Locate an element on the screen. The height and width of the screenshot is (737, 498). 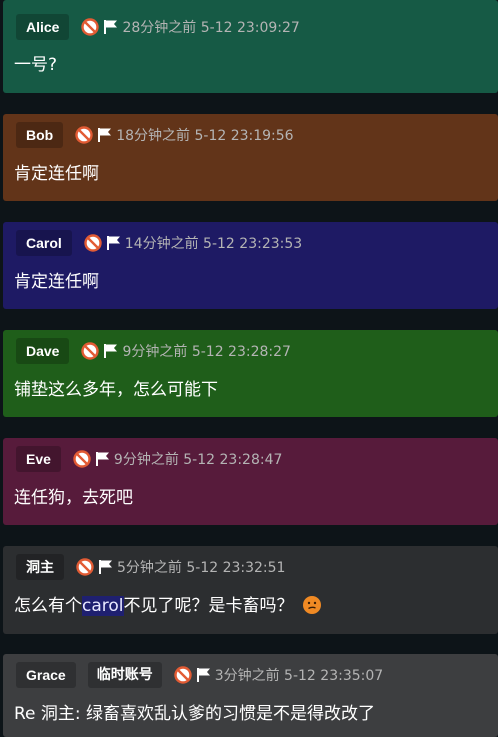
comment-text: Re 洞主: 绿畜喜欢乱认爹的习惯是不是得改改了 is located at coordinates (195, 714).